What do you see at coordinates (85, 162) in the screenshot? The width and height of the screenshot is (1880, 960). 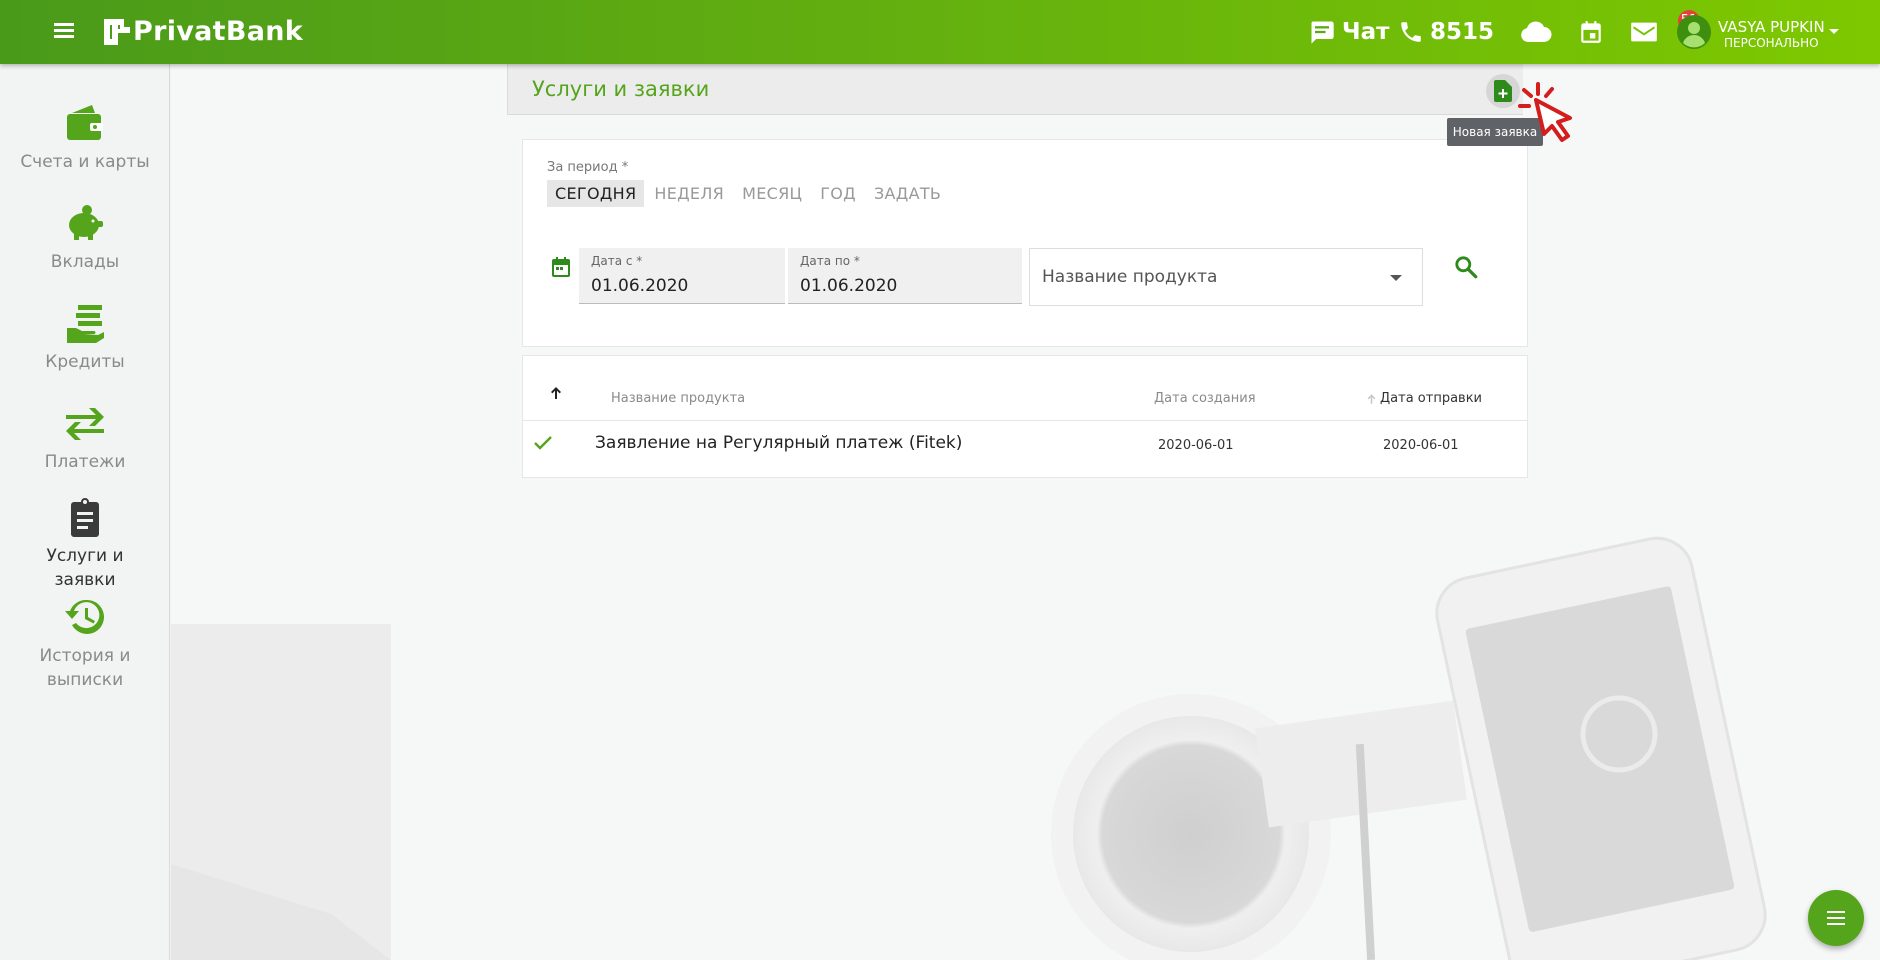 I see `sidebar-item-label: Счета и карты` at bounding box center [85, 162].